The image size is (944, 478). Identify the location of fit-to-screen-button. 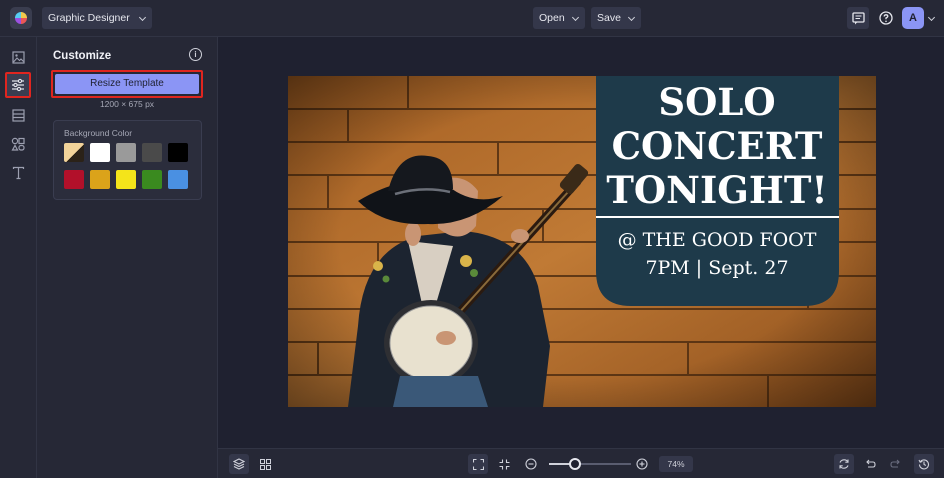
(478, 464).